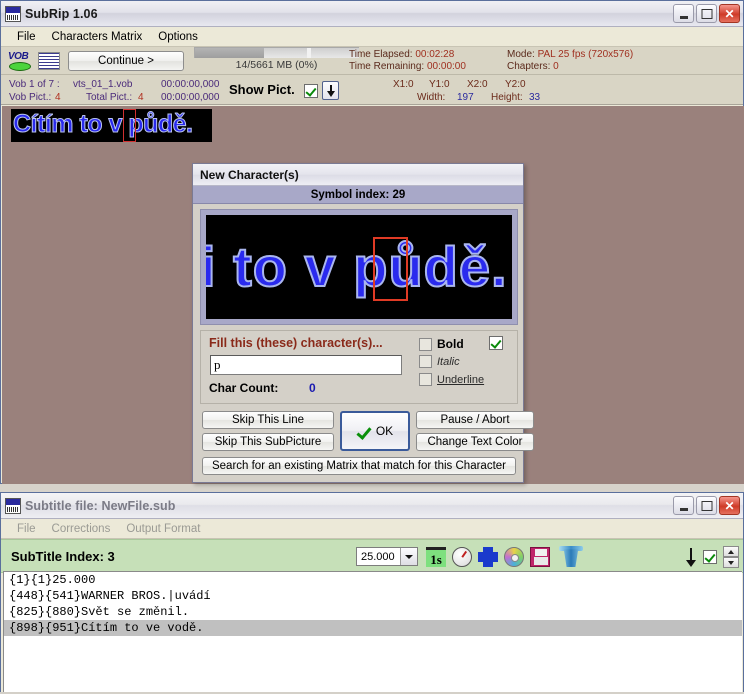 The width and height of the screenshot is (744, 694). What do you see at coordinates (425, 361) in the screenshot?
I see `italic-checkbox` at bounding box center [425, 361].